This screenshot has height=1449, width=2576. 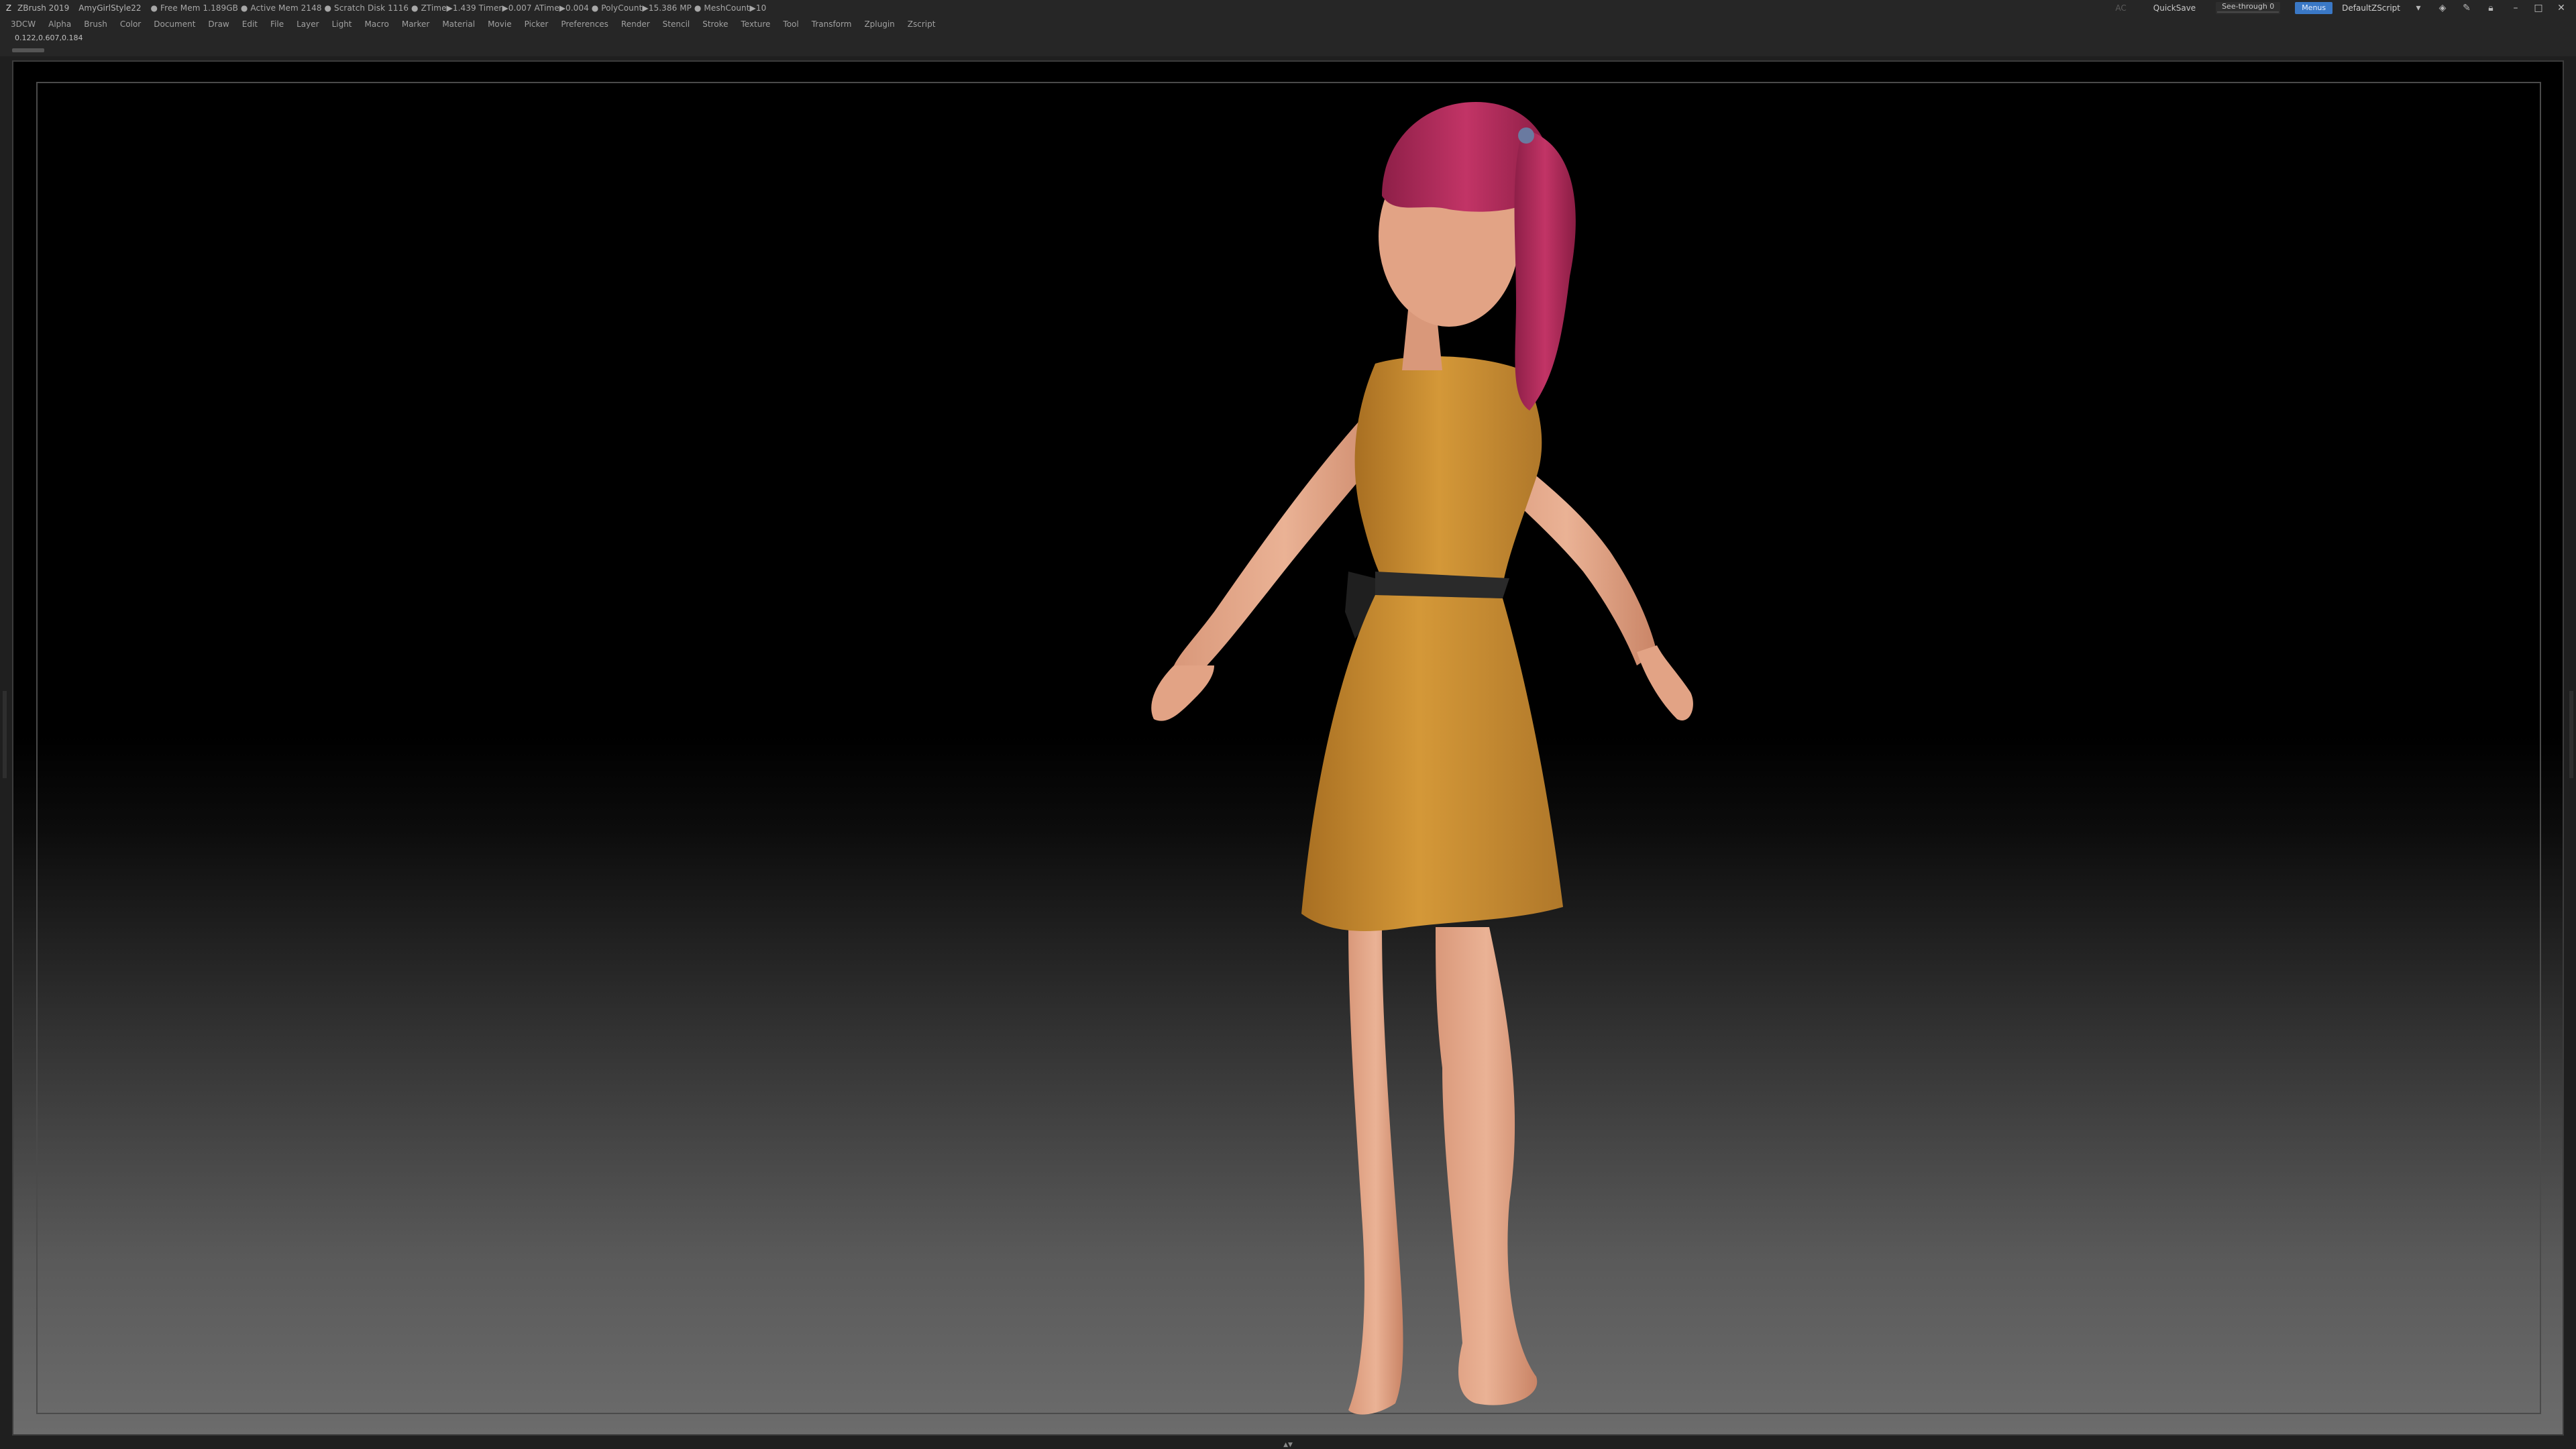 What do you see at coordinates (49, 38) in the screenshot?
I see `coordinate-readout: 0.122,0.607,0.184` at bounding box center [49, 38].